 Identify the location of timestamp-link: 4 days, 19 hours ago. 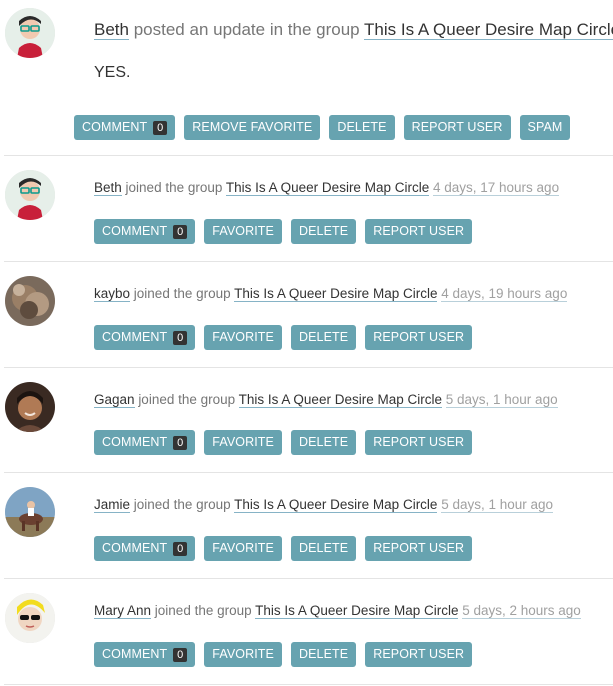
(504, 294).